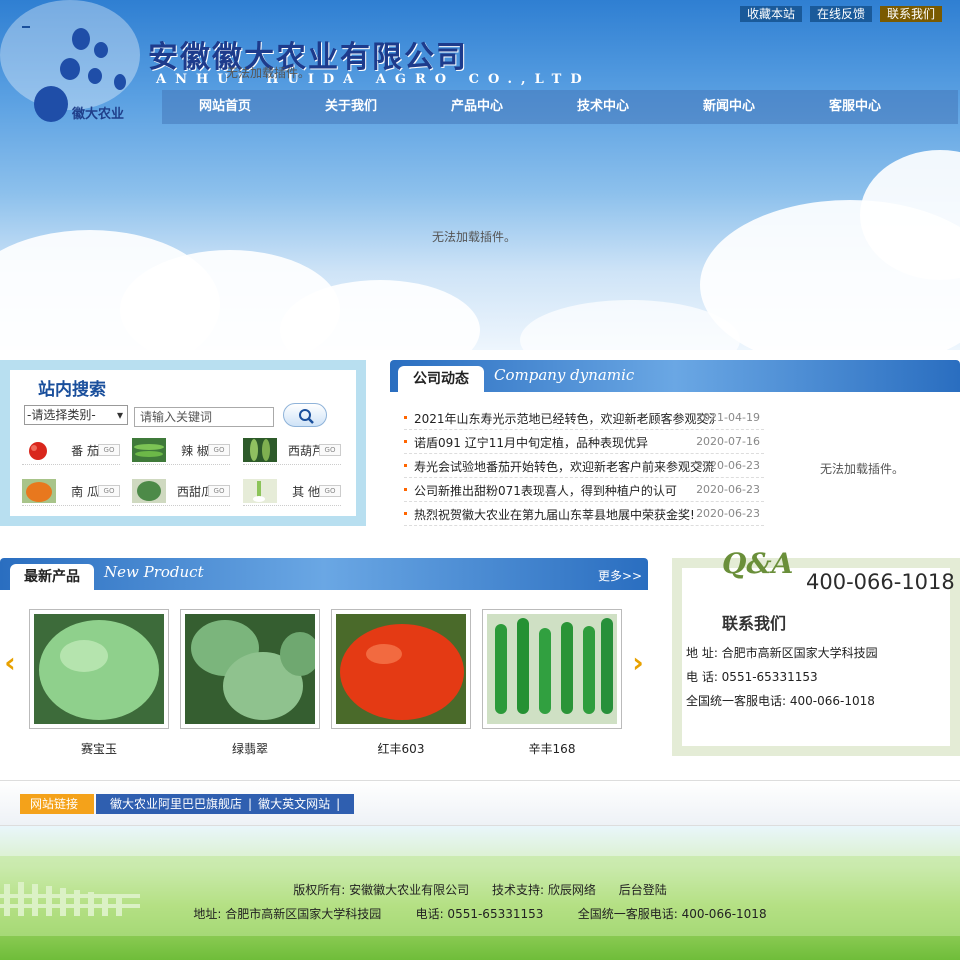 Image resolution: width=960 pixels, height=960 pixels. I want to click on category-tomato: 番 茄 GO, so click(74, 451).